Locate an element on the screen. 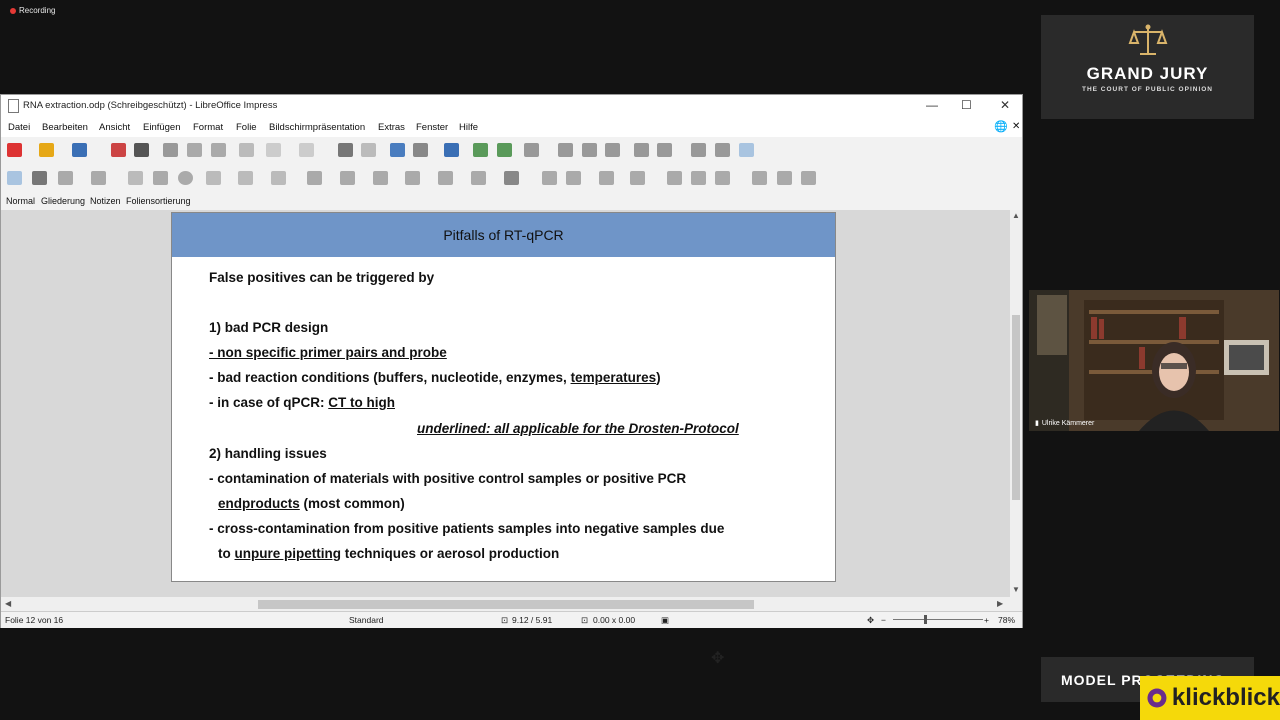 Image resolution: width=1280 pixels, height=720 pixels. menu-hilfe: Hilfe is located at coordinates (468, 127).